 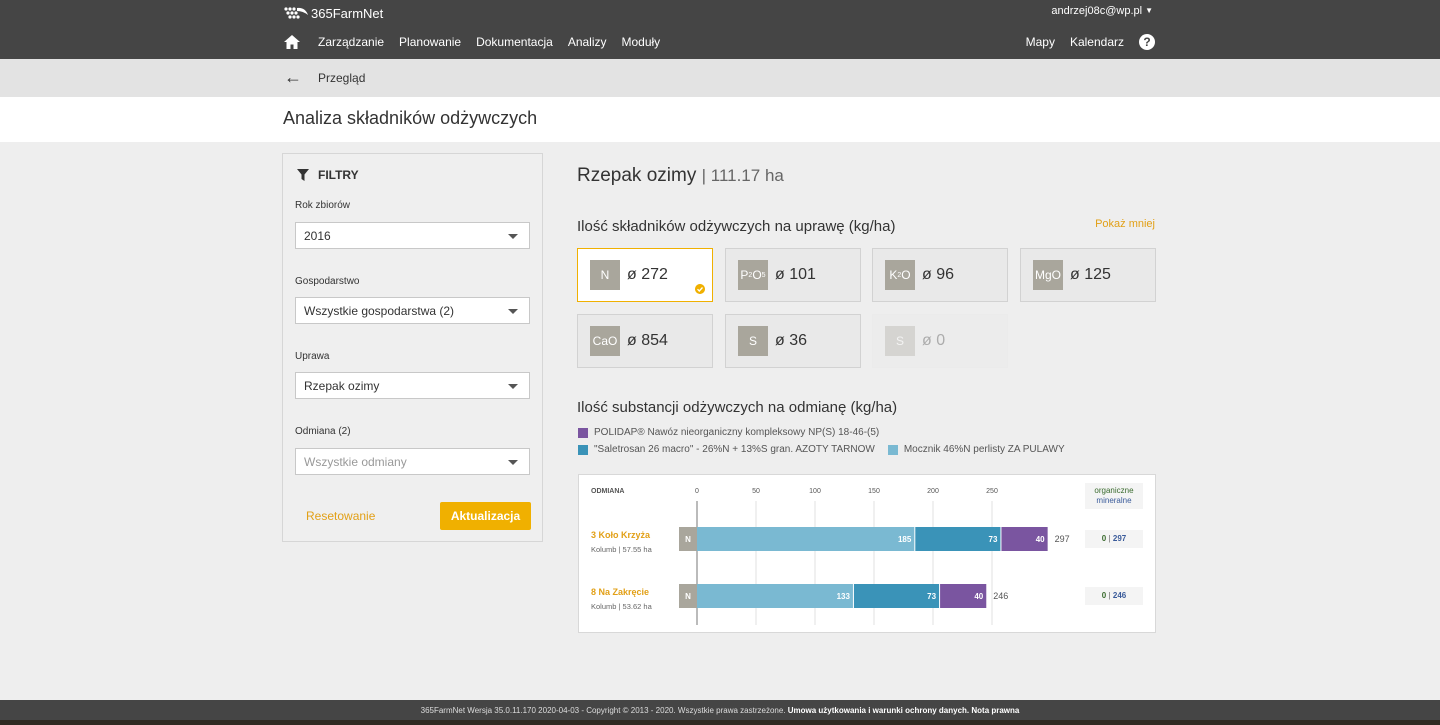 I want to click on crop-value: Rzepak ozimy, so click(x=342, y=386).